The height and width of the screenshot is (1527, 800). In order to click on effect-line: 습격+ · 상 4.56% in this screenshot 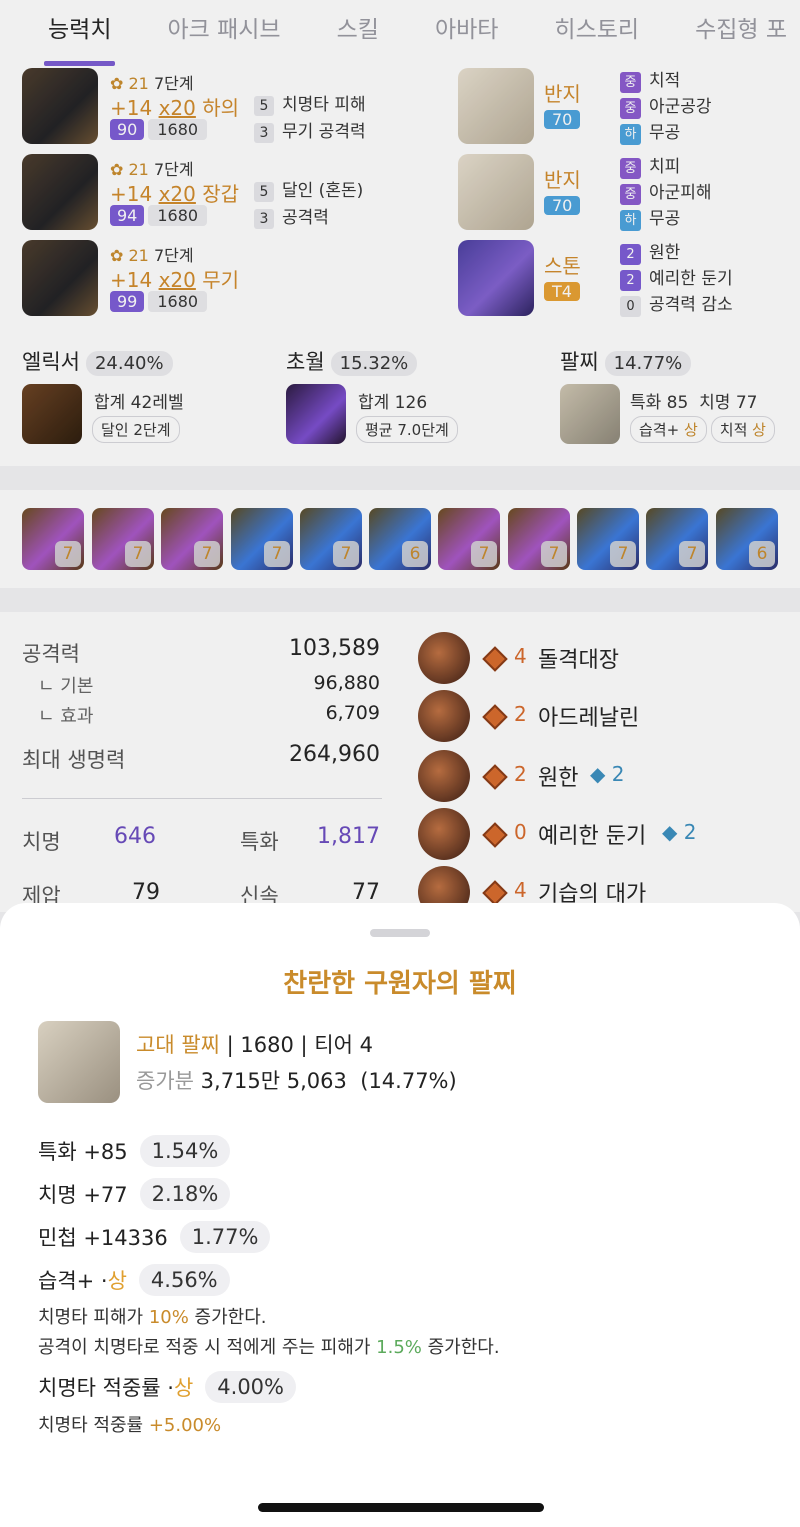, I will do `click(134, 1280)`.